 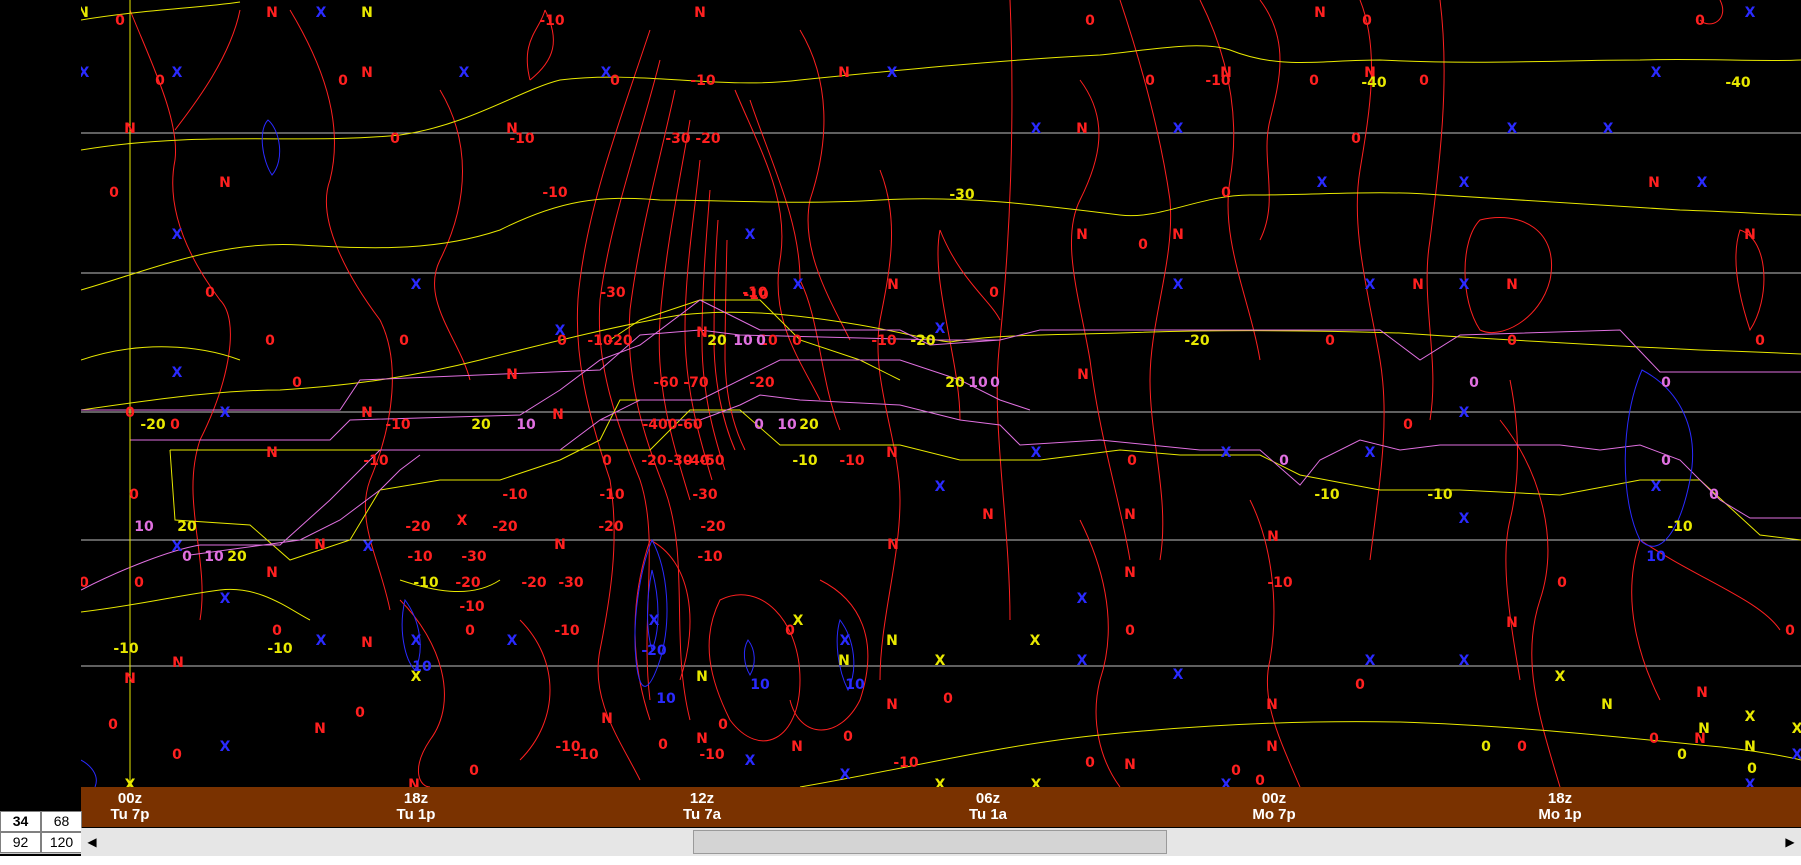 I want to click on time-tick: 00z Mo 7p, so click(x=1274, y=807).